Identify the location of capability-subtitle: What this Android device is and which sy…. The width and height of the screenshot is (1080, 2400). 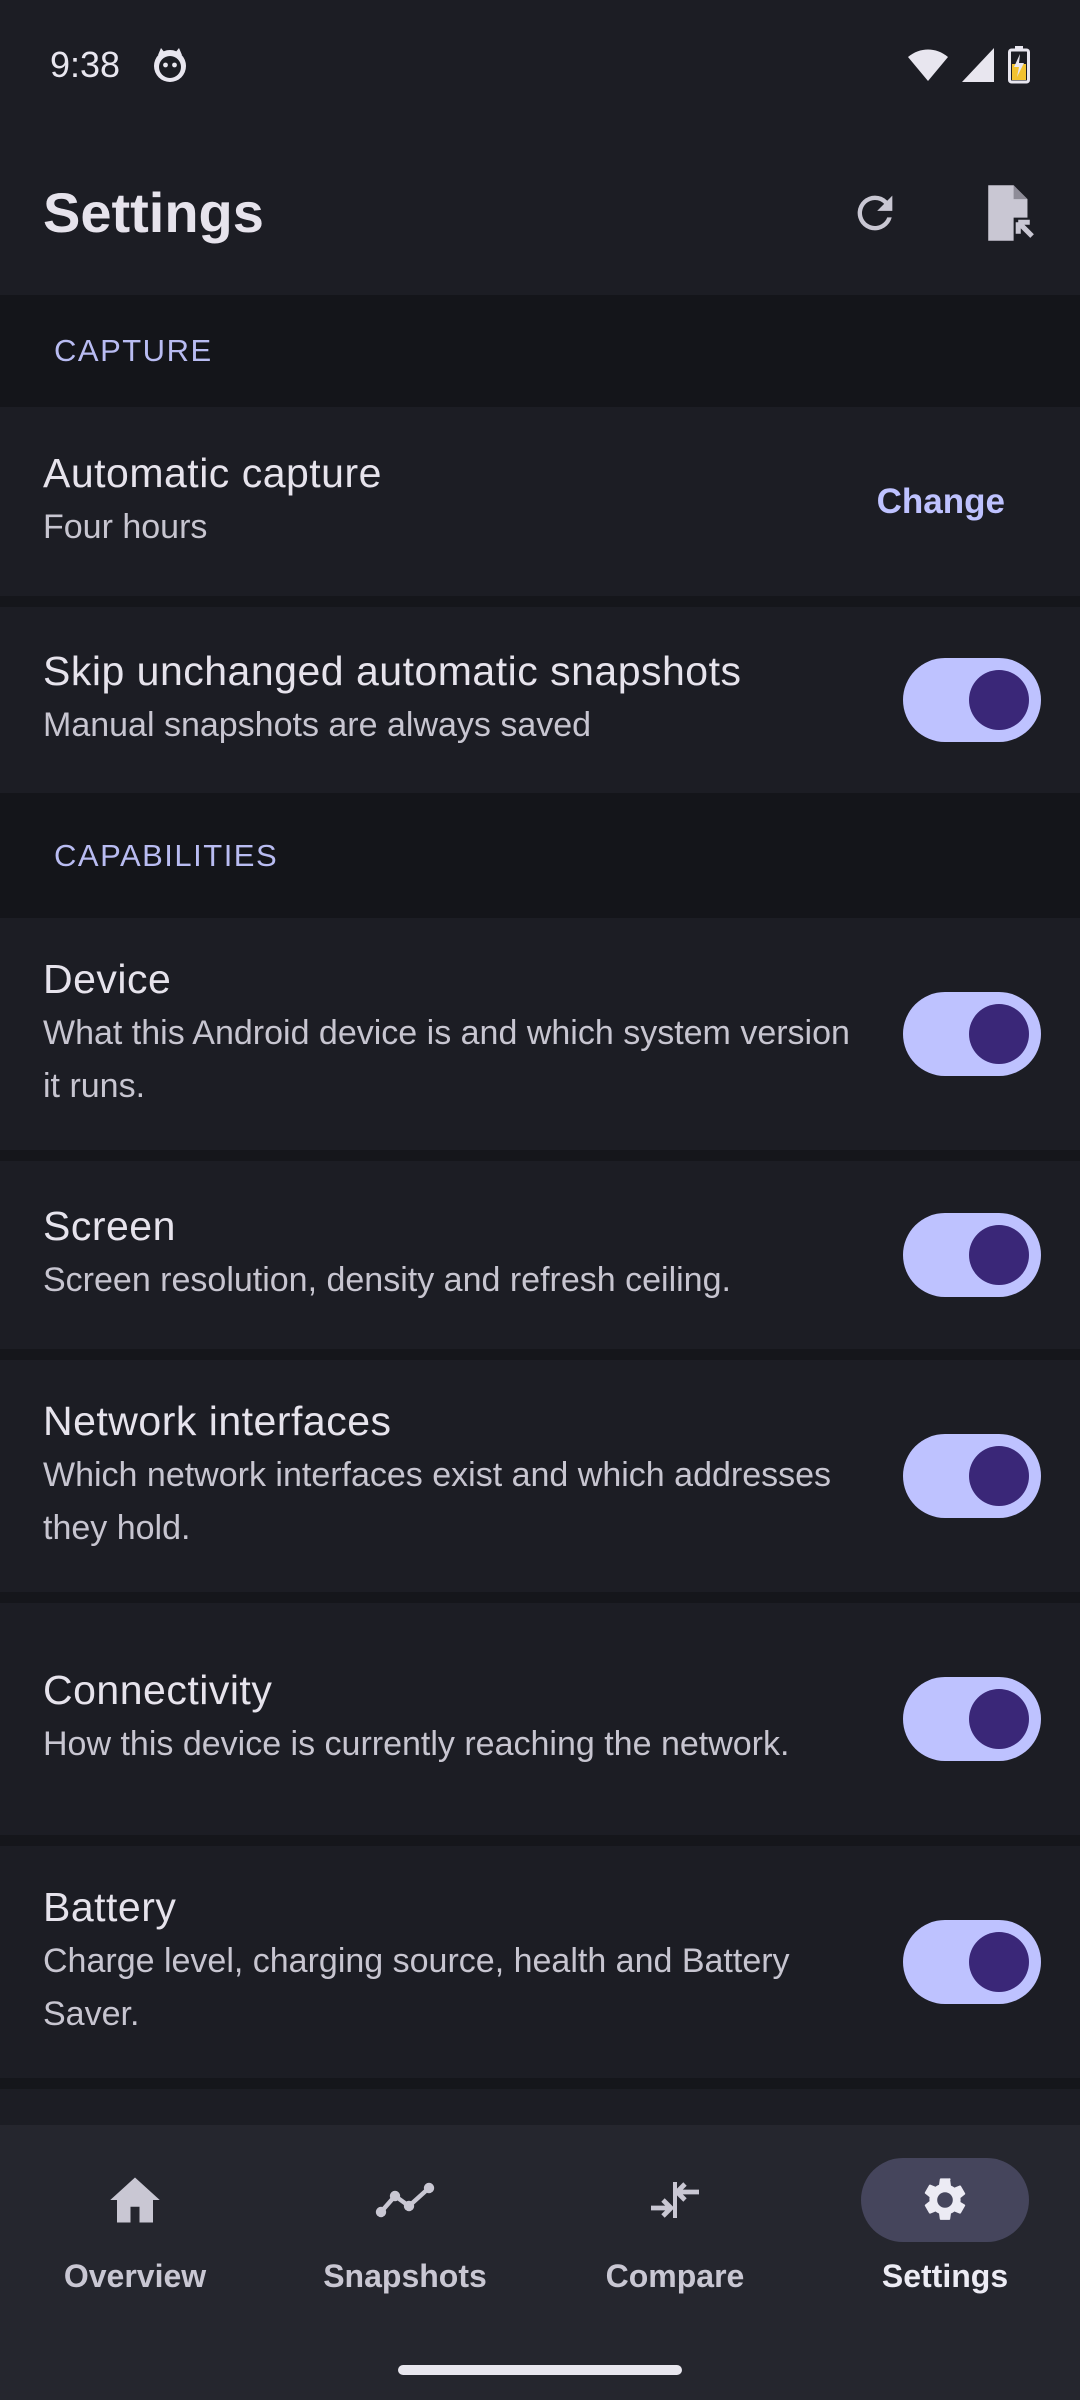
(446, 1059).